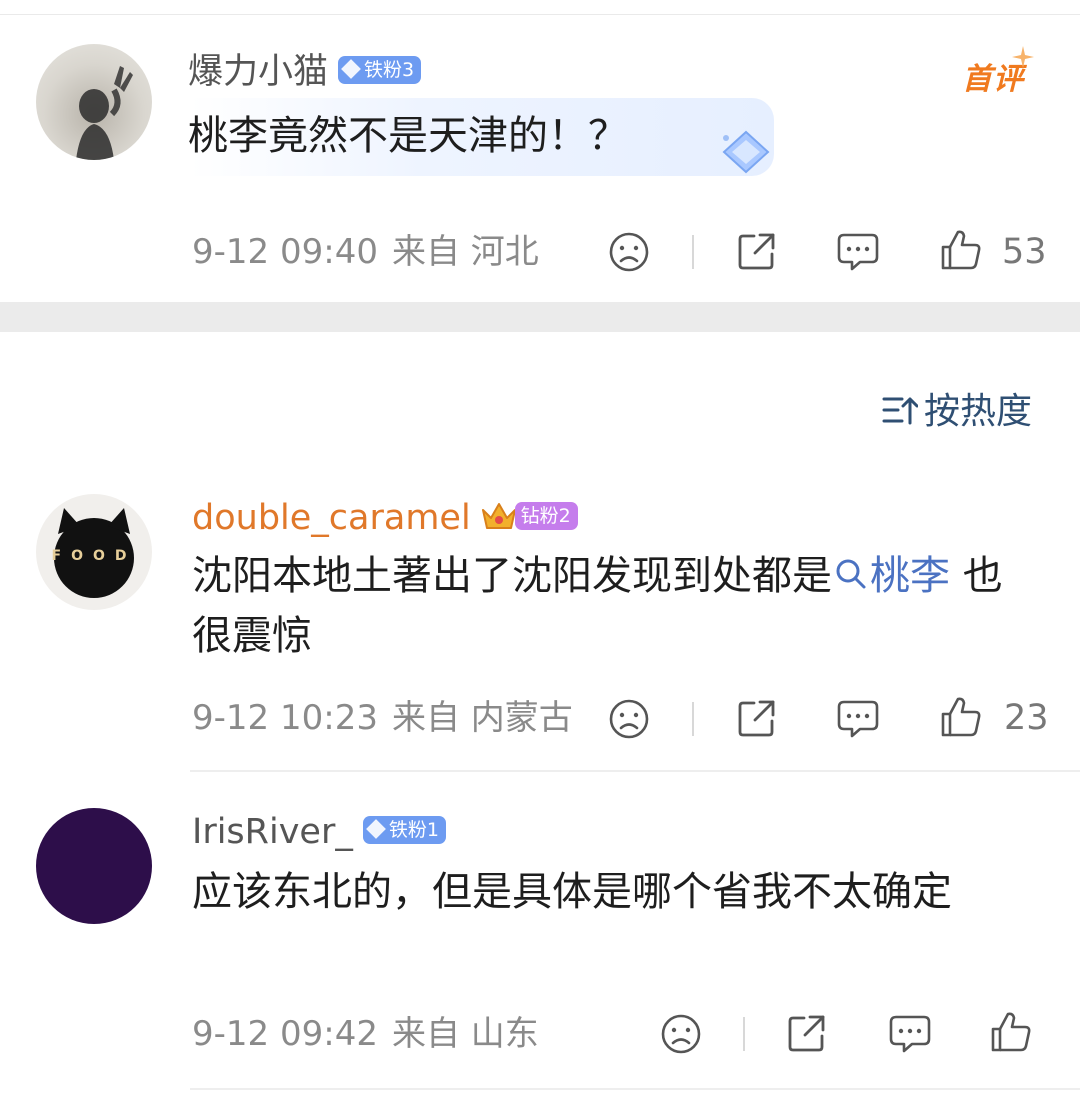 The width and height of the screenshot is (1080, 1117). What do you see at coordinates (465, 252) in the screenshot?
I see `comment-location: 来自 河北` at bounding box center [465, 252].